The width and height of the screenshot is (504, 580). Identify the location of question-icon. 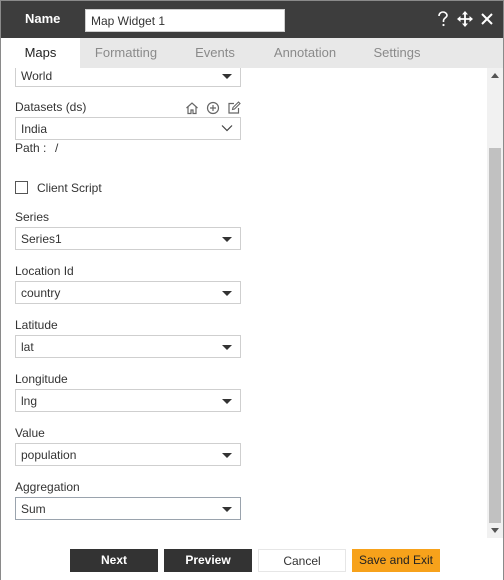
(443, 19).